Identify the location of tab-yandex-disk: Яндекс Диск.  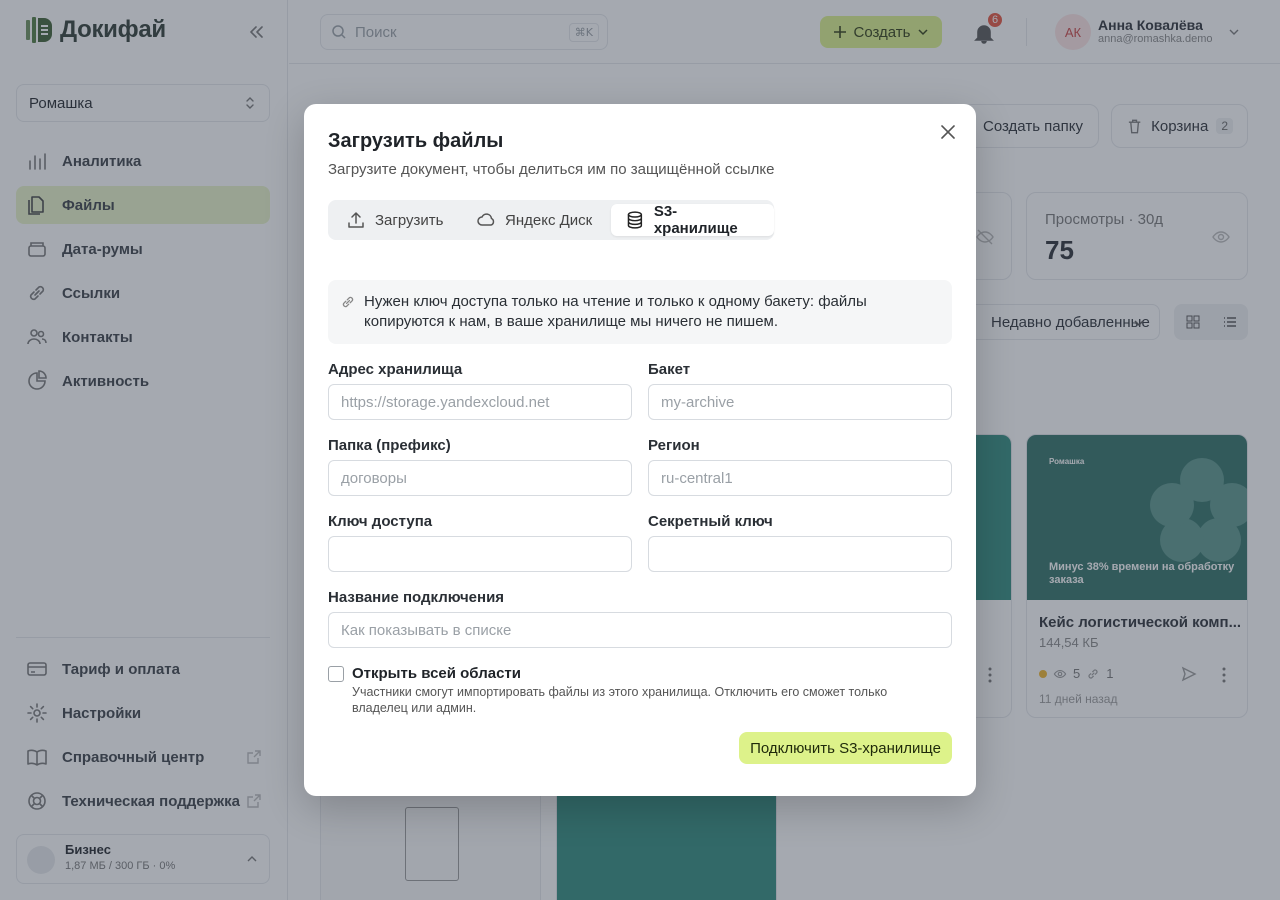
(534, 220).